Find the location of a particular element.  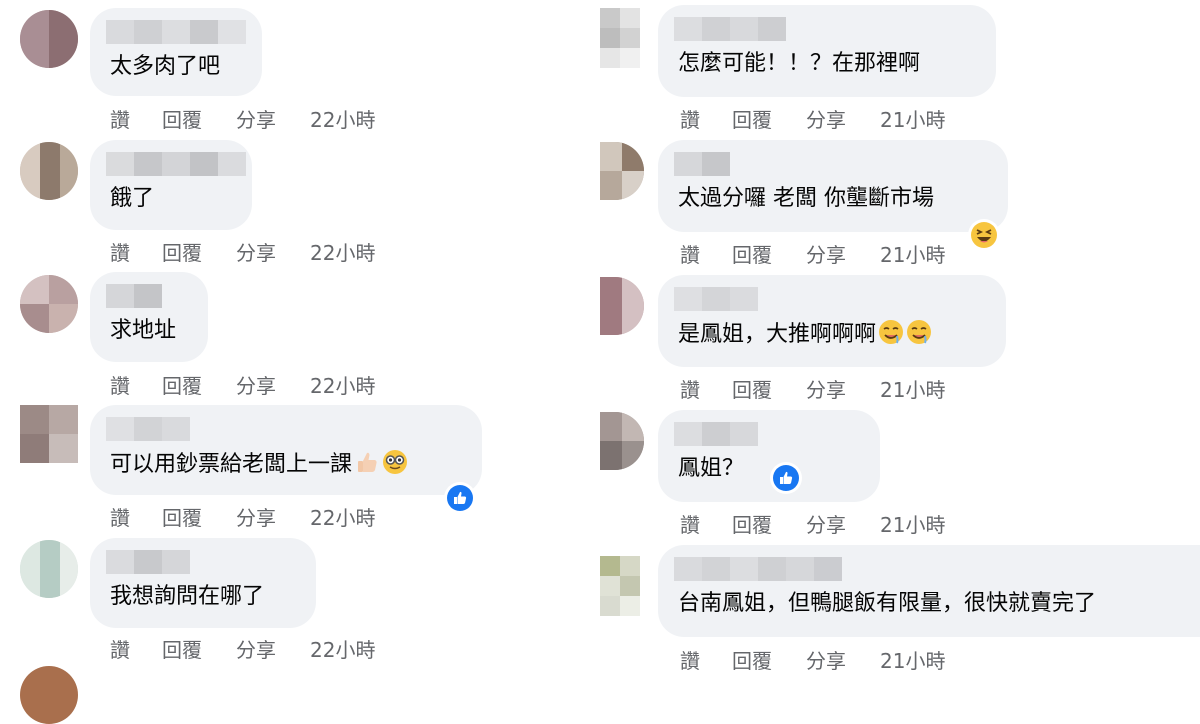

comment-text: 我想詢問在哪了 is located at coordinates (187, 596).